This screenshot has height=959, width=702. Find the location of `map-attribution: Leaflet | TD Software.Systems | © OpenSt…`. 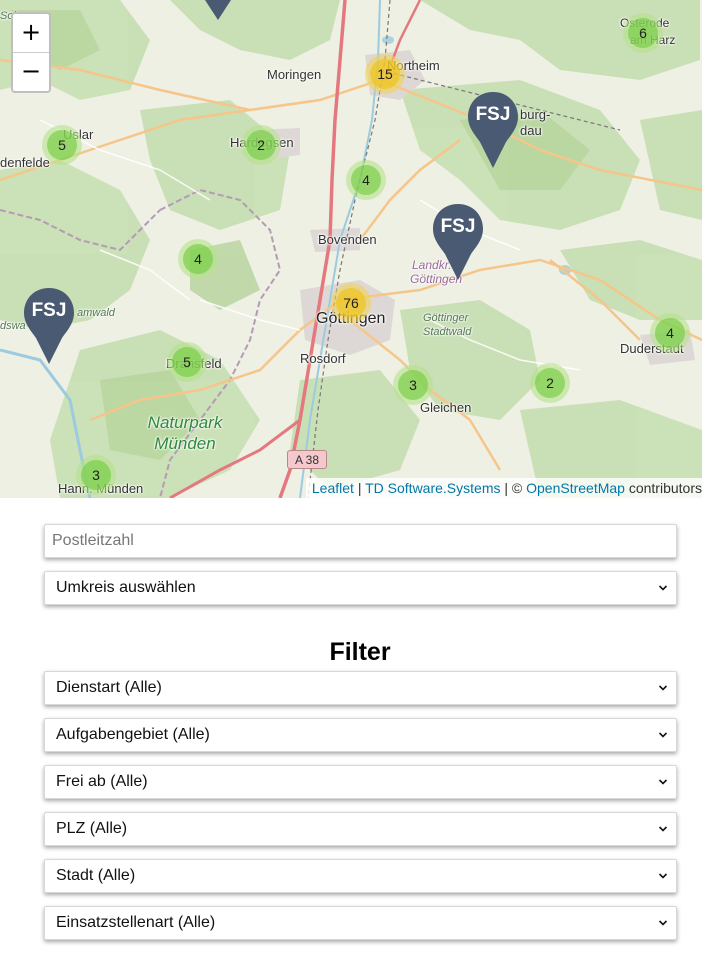

map-attribution: Leaflet | TD Software.Systems | © OpenSt… is located at coordinates (503, 488).